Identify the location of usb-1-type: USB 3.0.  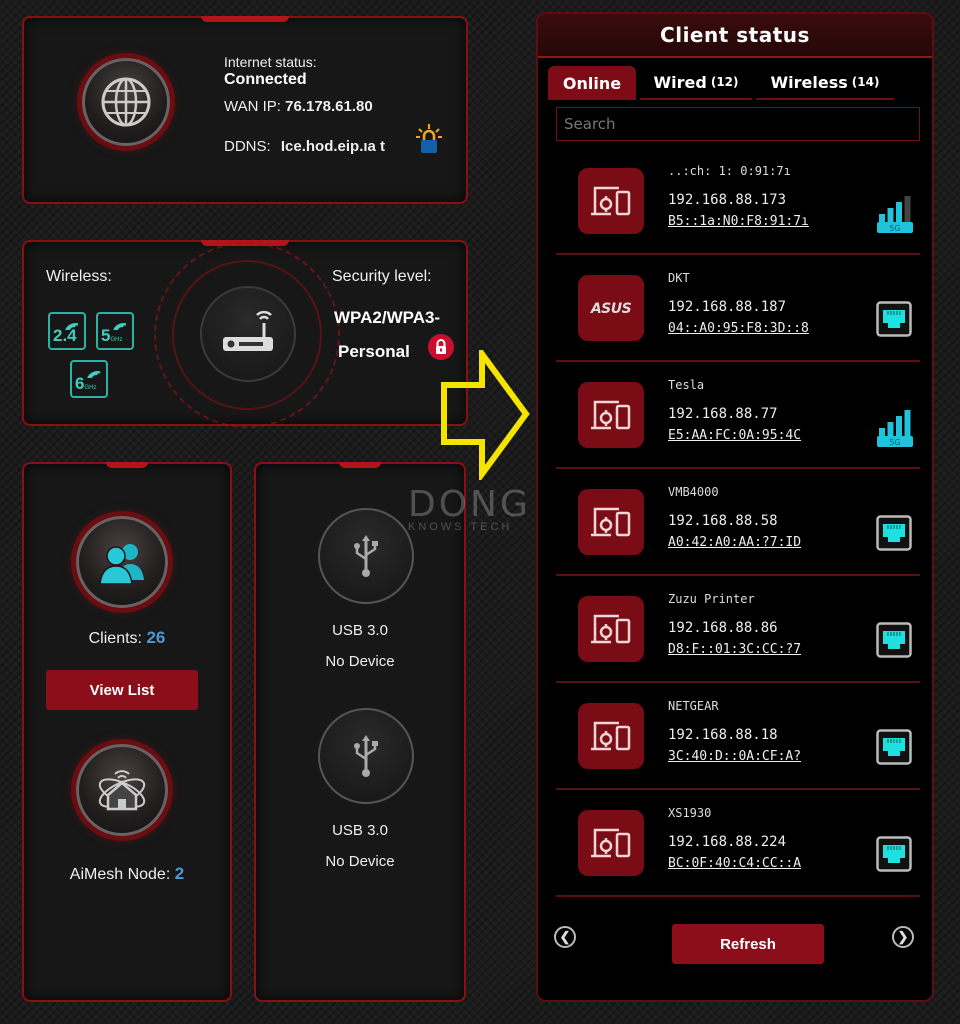
(360, 630).